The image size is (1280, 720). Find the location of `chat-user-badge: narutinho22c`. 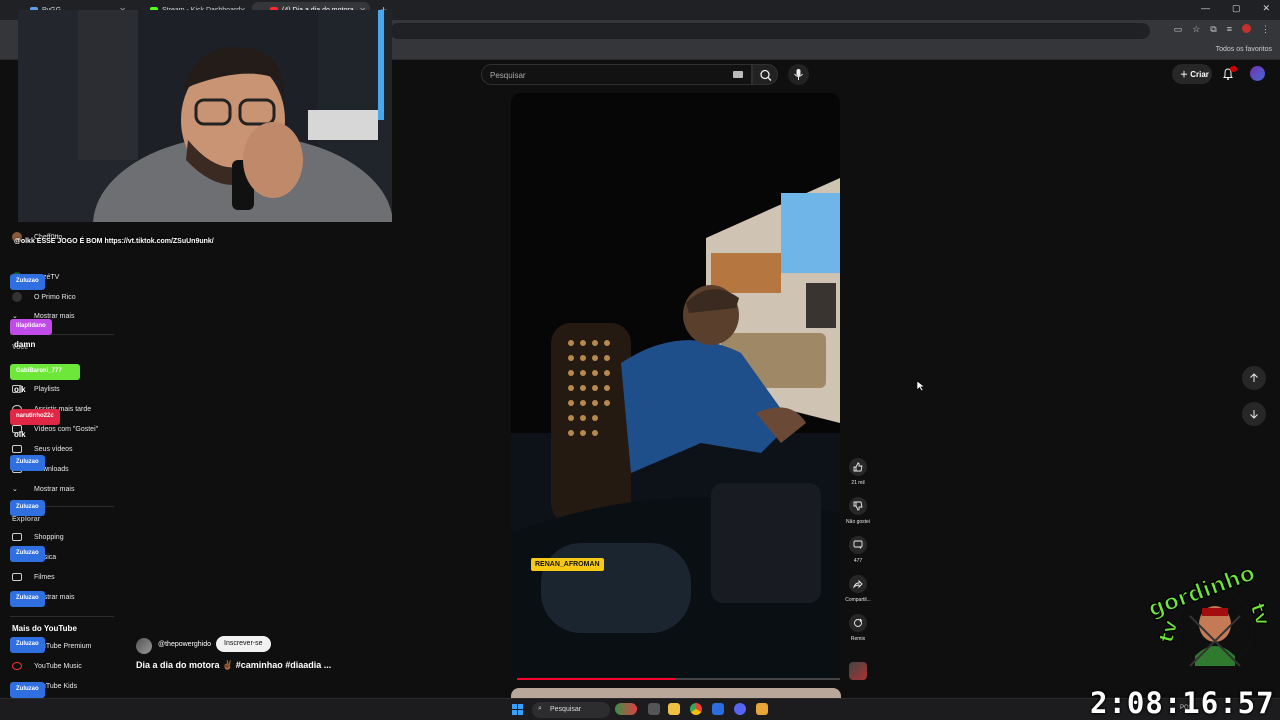

chat-user-badge: narutinho22c is located at coordinates (35, 417).